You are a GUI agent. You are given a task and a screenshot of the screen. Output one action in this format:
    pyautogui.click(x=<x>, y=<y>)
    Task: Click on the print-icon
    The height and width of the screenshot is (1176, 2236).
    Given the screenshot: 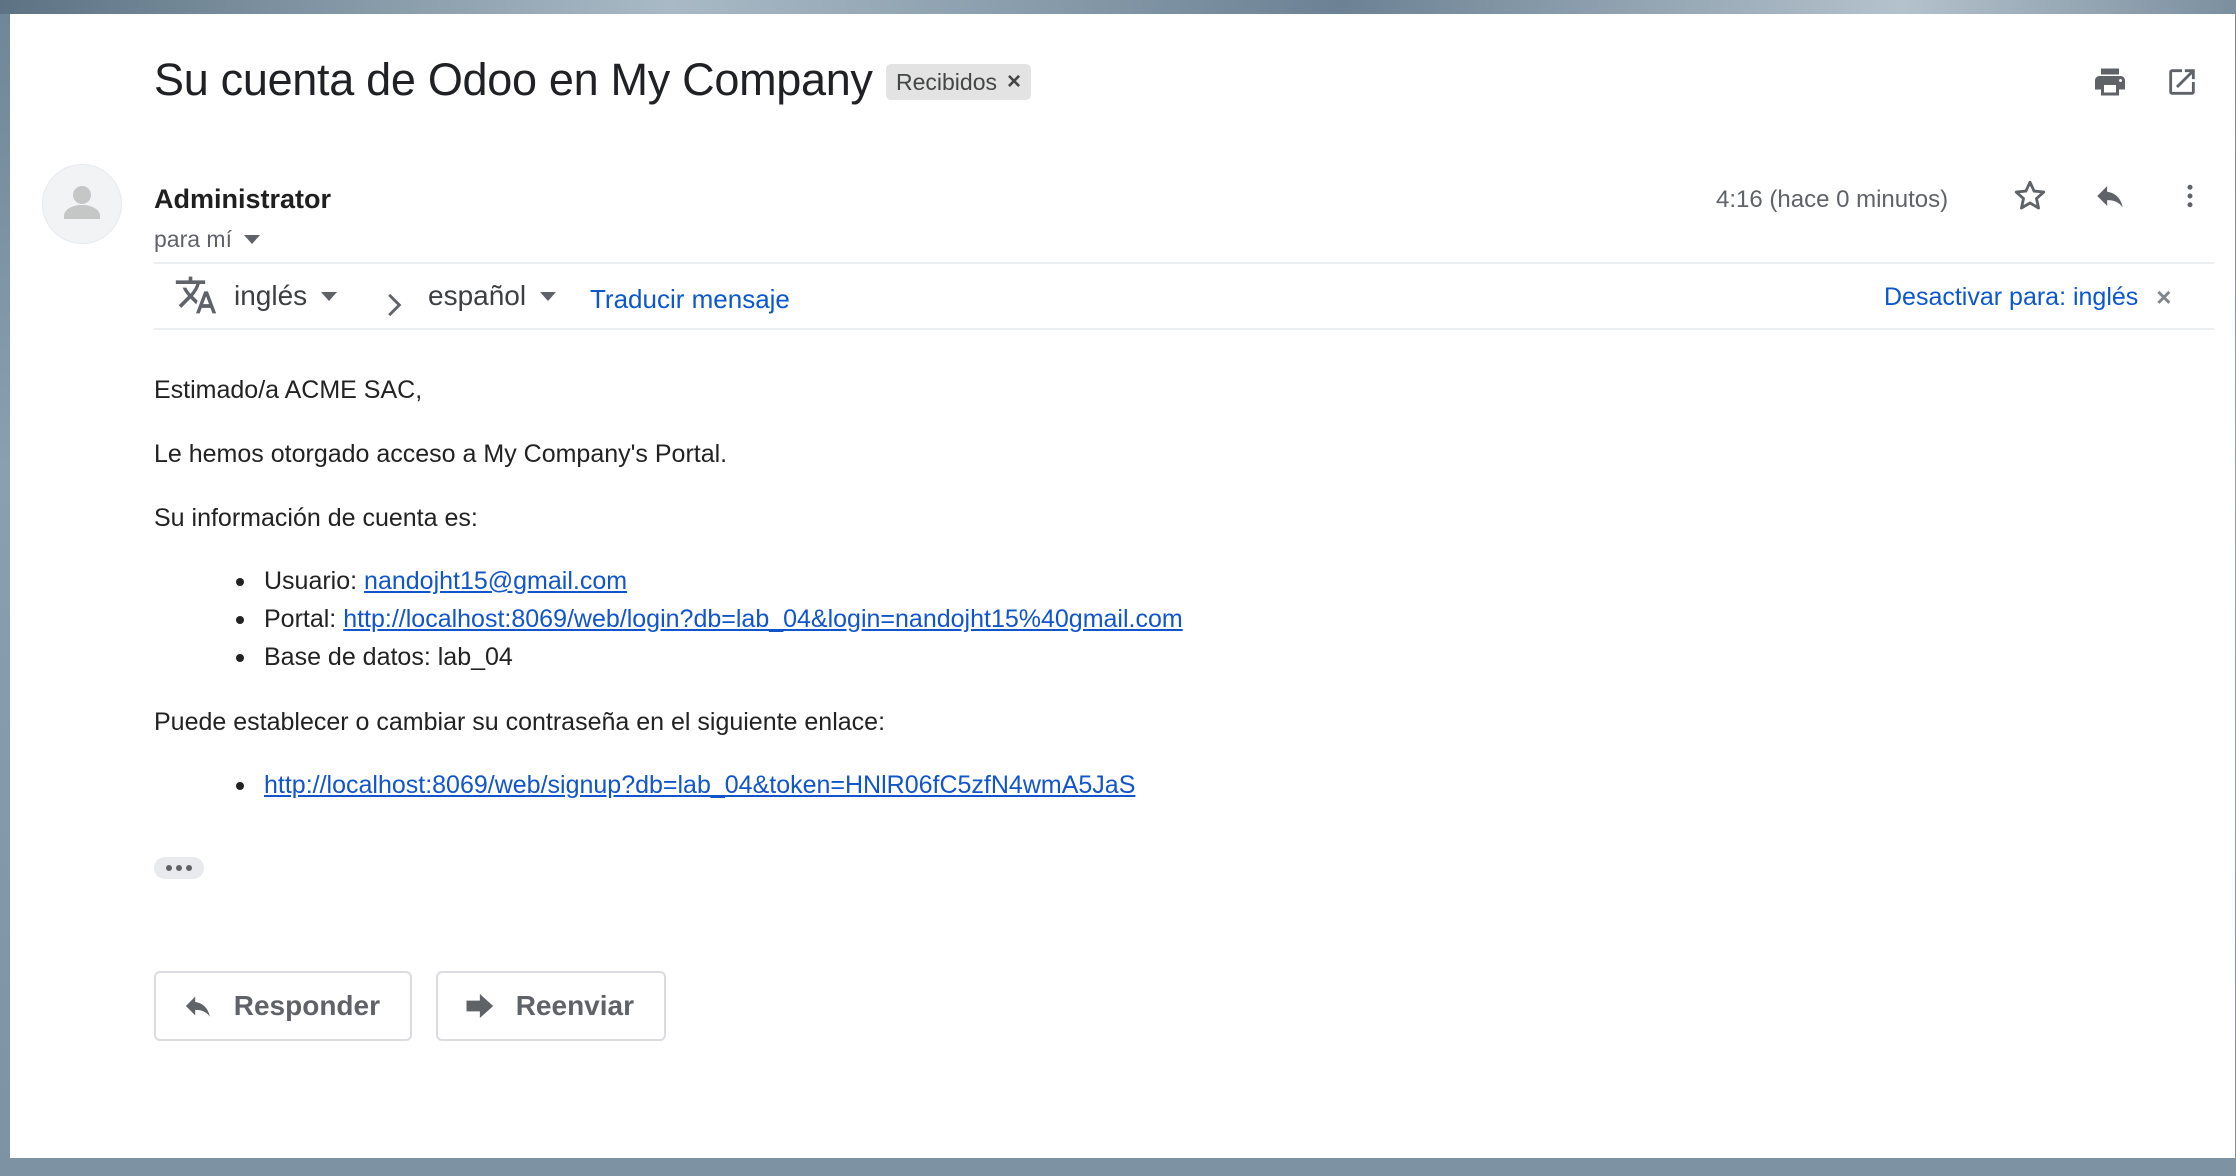 What is the action you would take?
    pyautogui.click(x=2110, y=82)
    